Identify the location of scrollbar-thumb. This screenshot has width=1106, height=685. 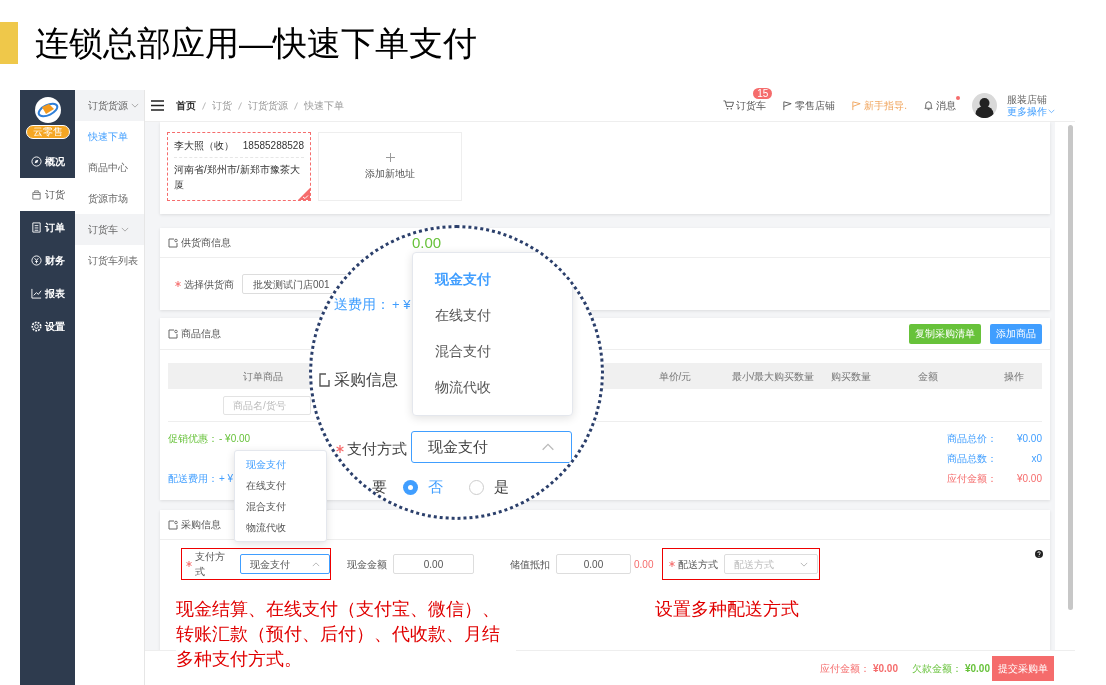
(1070, 367).